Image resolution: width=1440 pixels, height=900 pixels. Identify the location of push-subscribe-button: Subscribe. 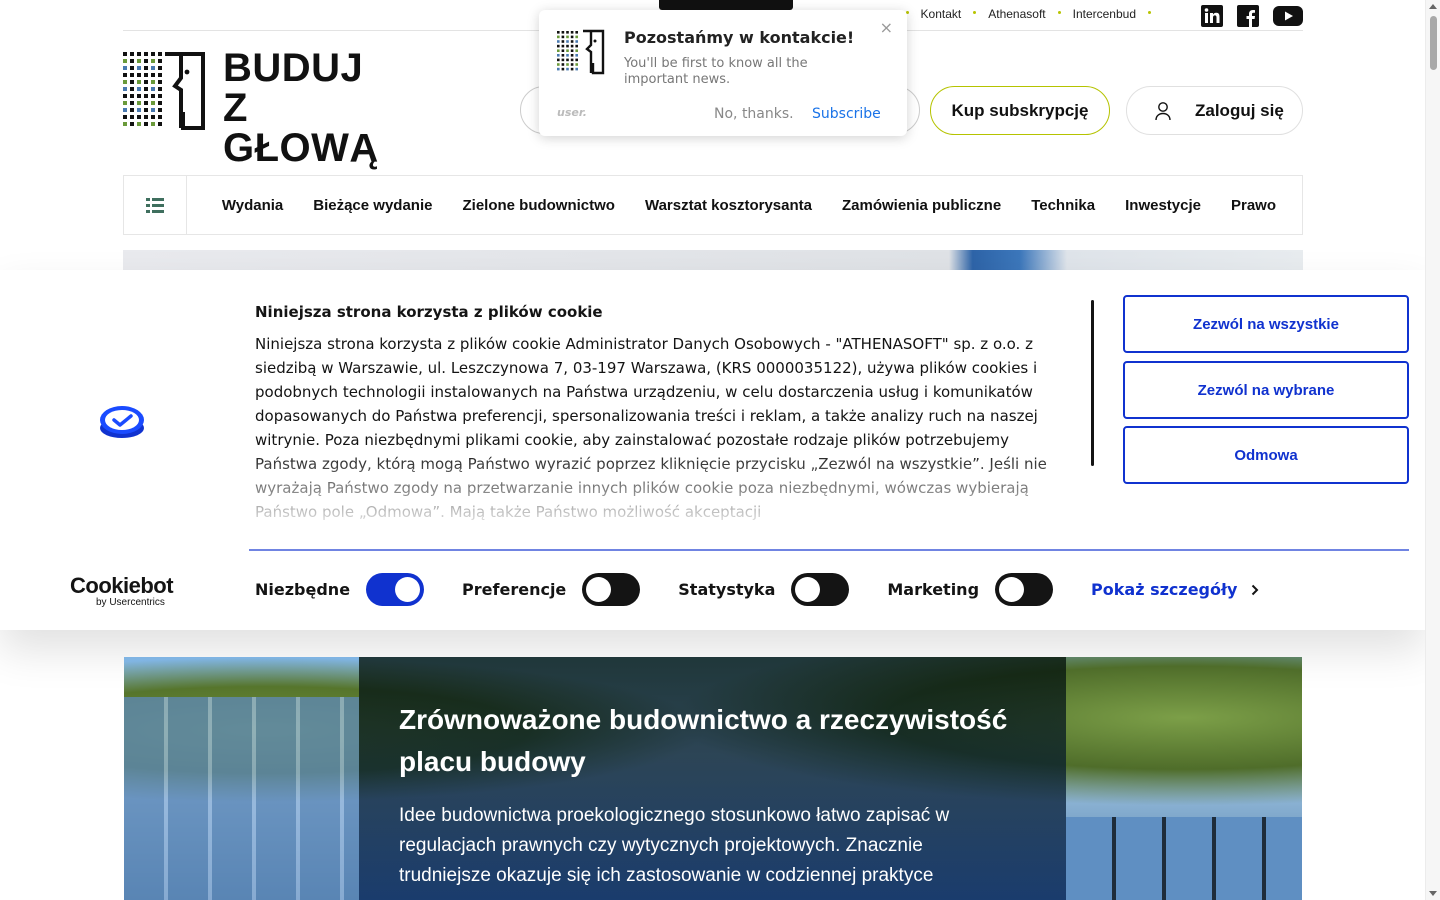
(846, 114).